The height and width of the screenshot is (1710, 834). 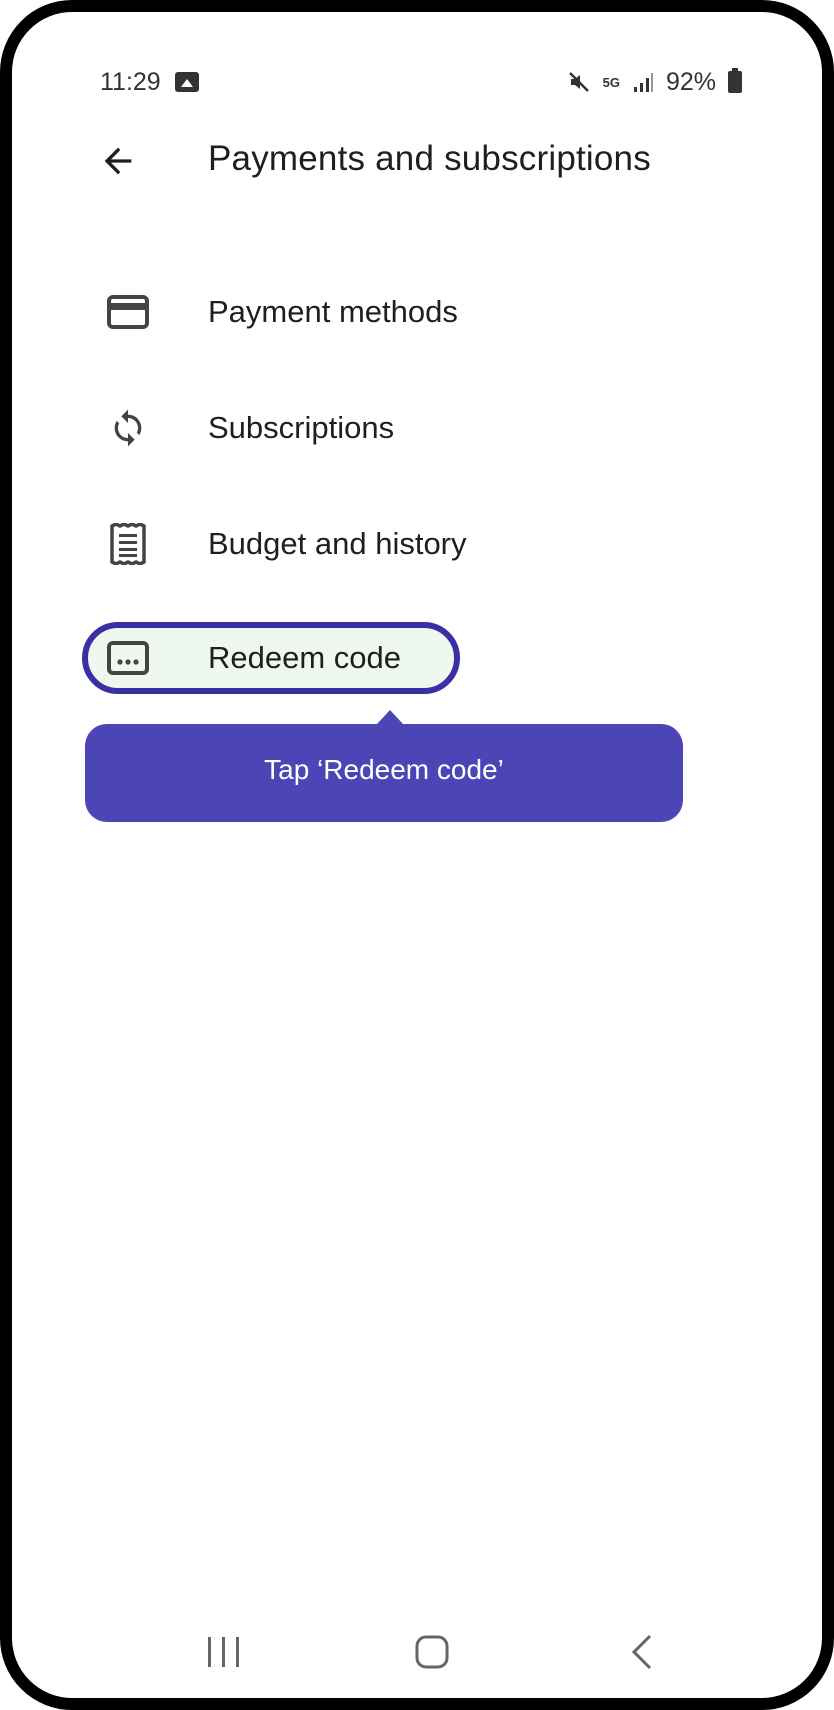 I want to click on image-notification-icon, so click(x=186, y=82).